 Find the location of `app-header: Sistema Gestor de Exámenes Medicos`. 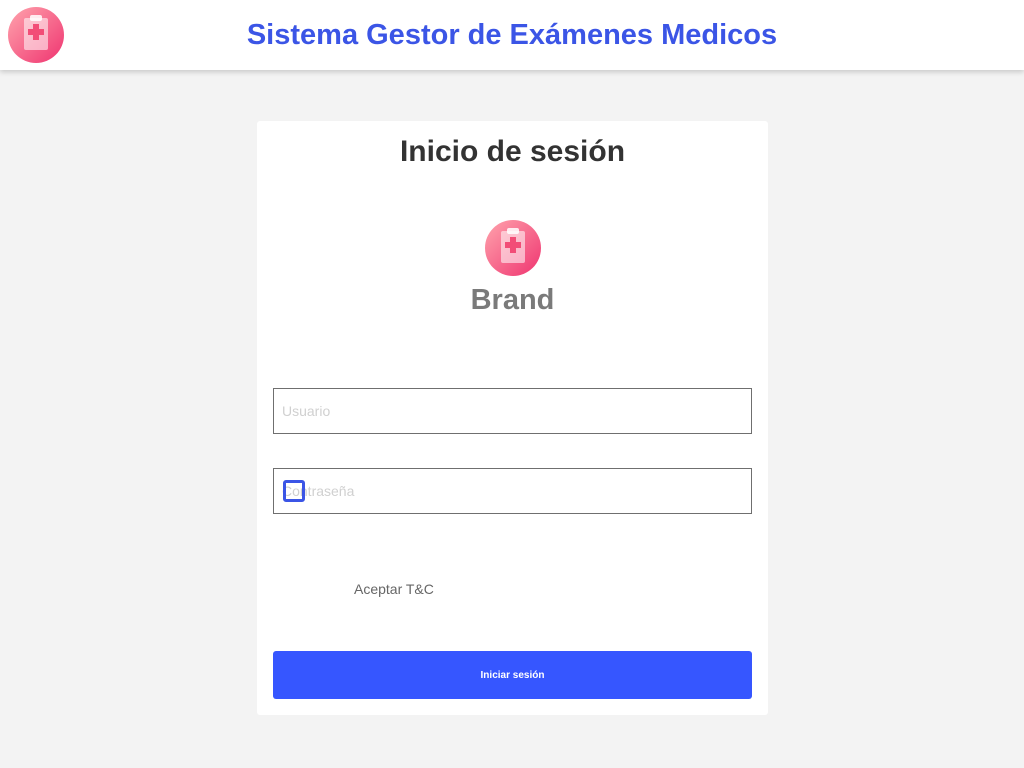

app-header: Sistema Gestor de Exámenes Medicos is located at coordinates (512, 35).